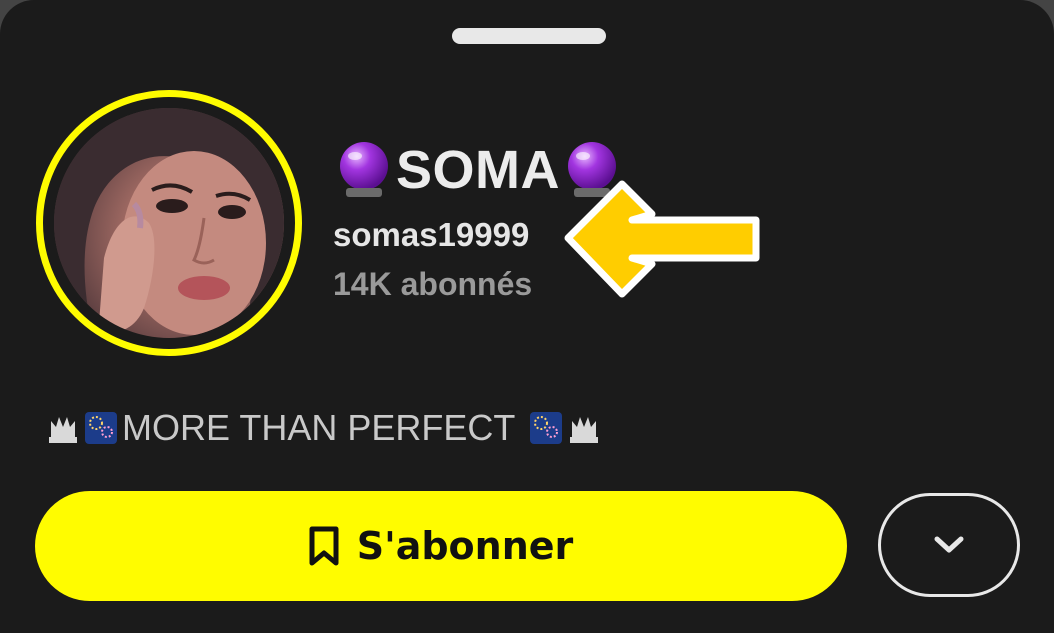 This screenshot has height=633, width=1054. I want to click on subscribe-button: S'abonner, so click(441, 546).